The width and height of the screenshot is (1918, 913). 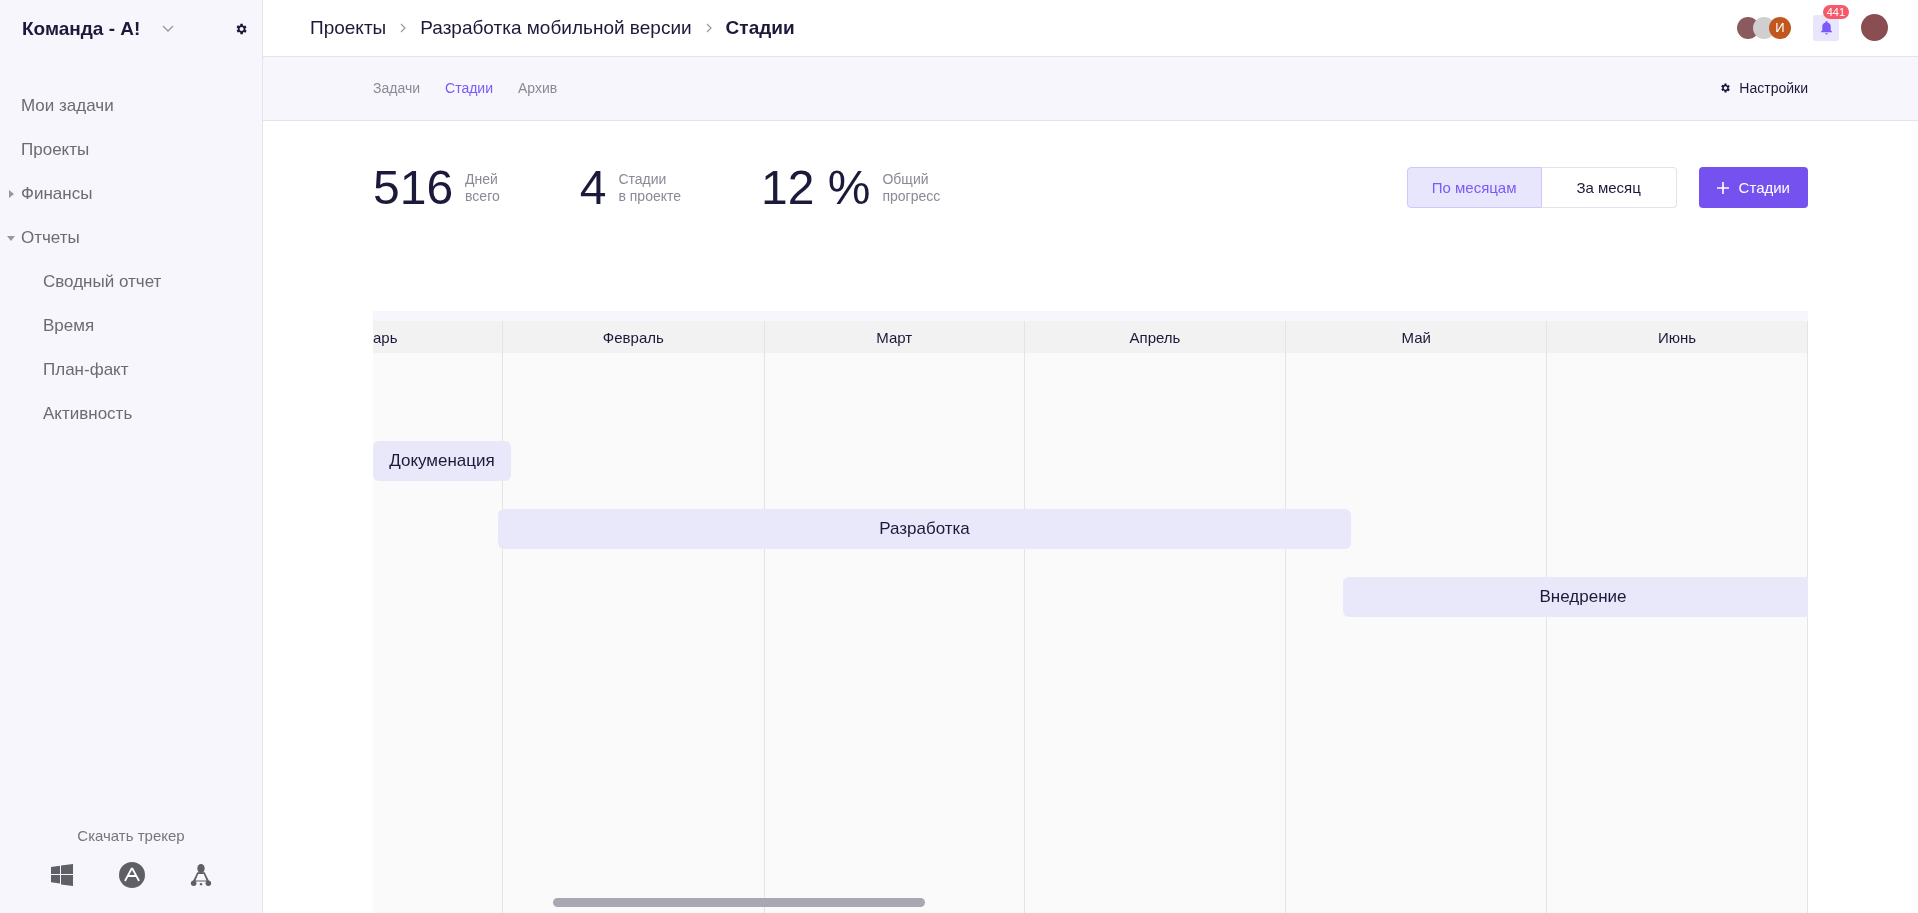 What do you see at coordinates (1575, 597) in the screenshot?
I see `stage-bar: Внедрение` at bounding box center [1575, 597].